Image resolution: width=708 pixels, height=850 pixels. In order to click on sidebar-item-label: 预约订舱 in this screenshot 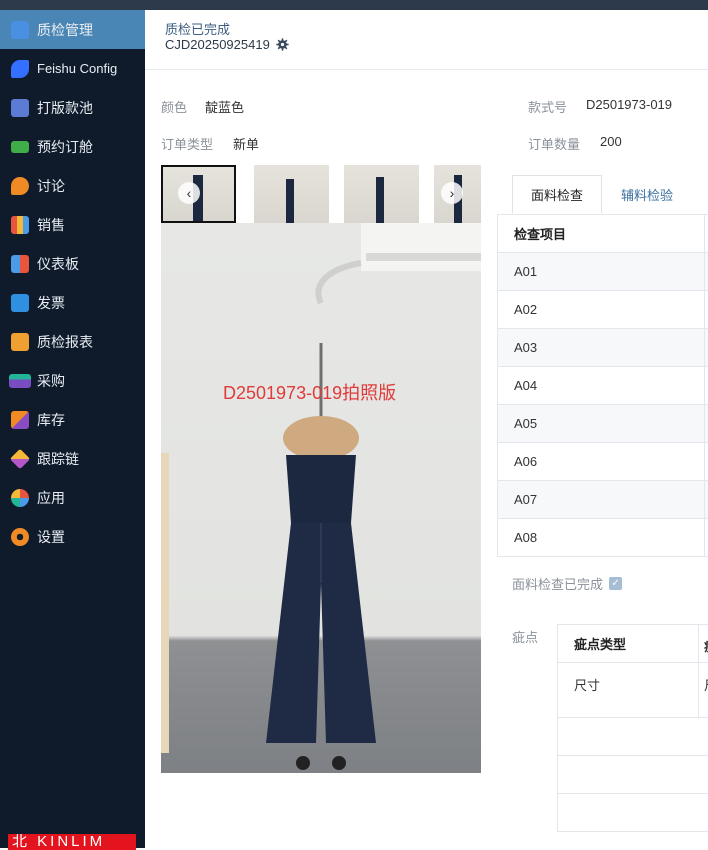, I will do `click(65, 146)`.